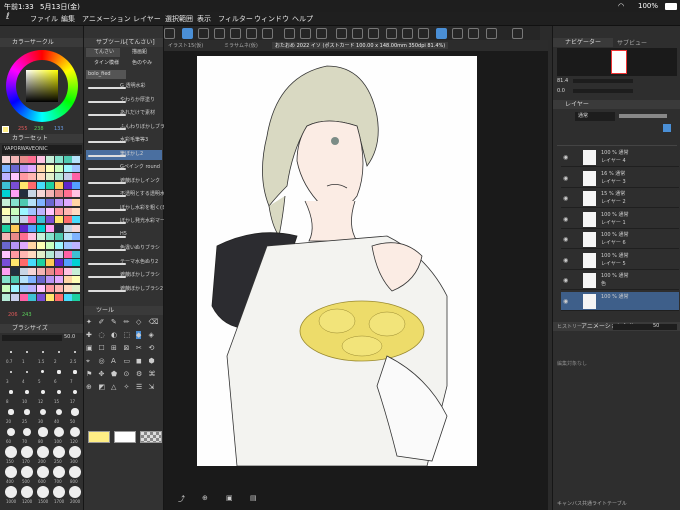 The image size is (680, 510). Describe the element at coordinates (124, 141) in the screenshot. I see `brush-item: 水彩毛筆等3` at that location.